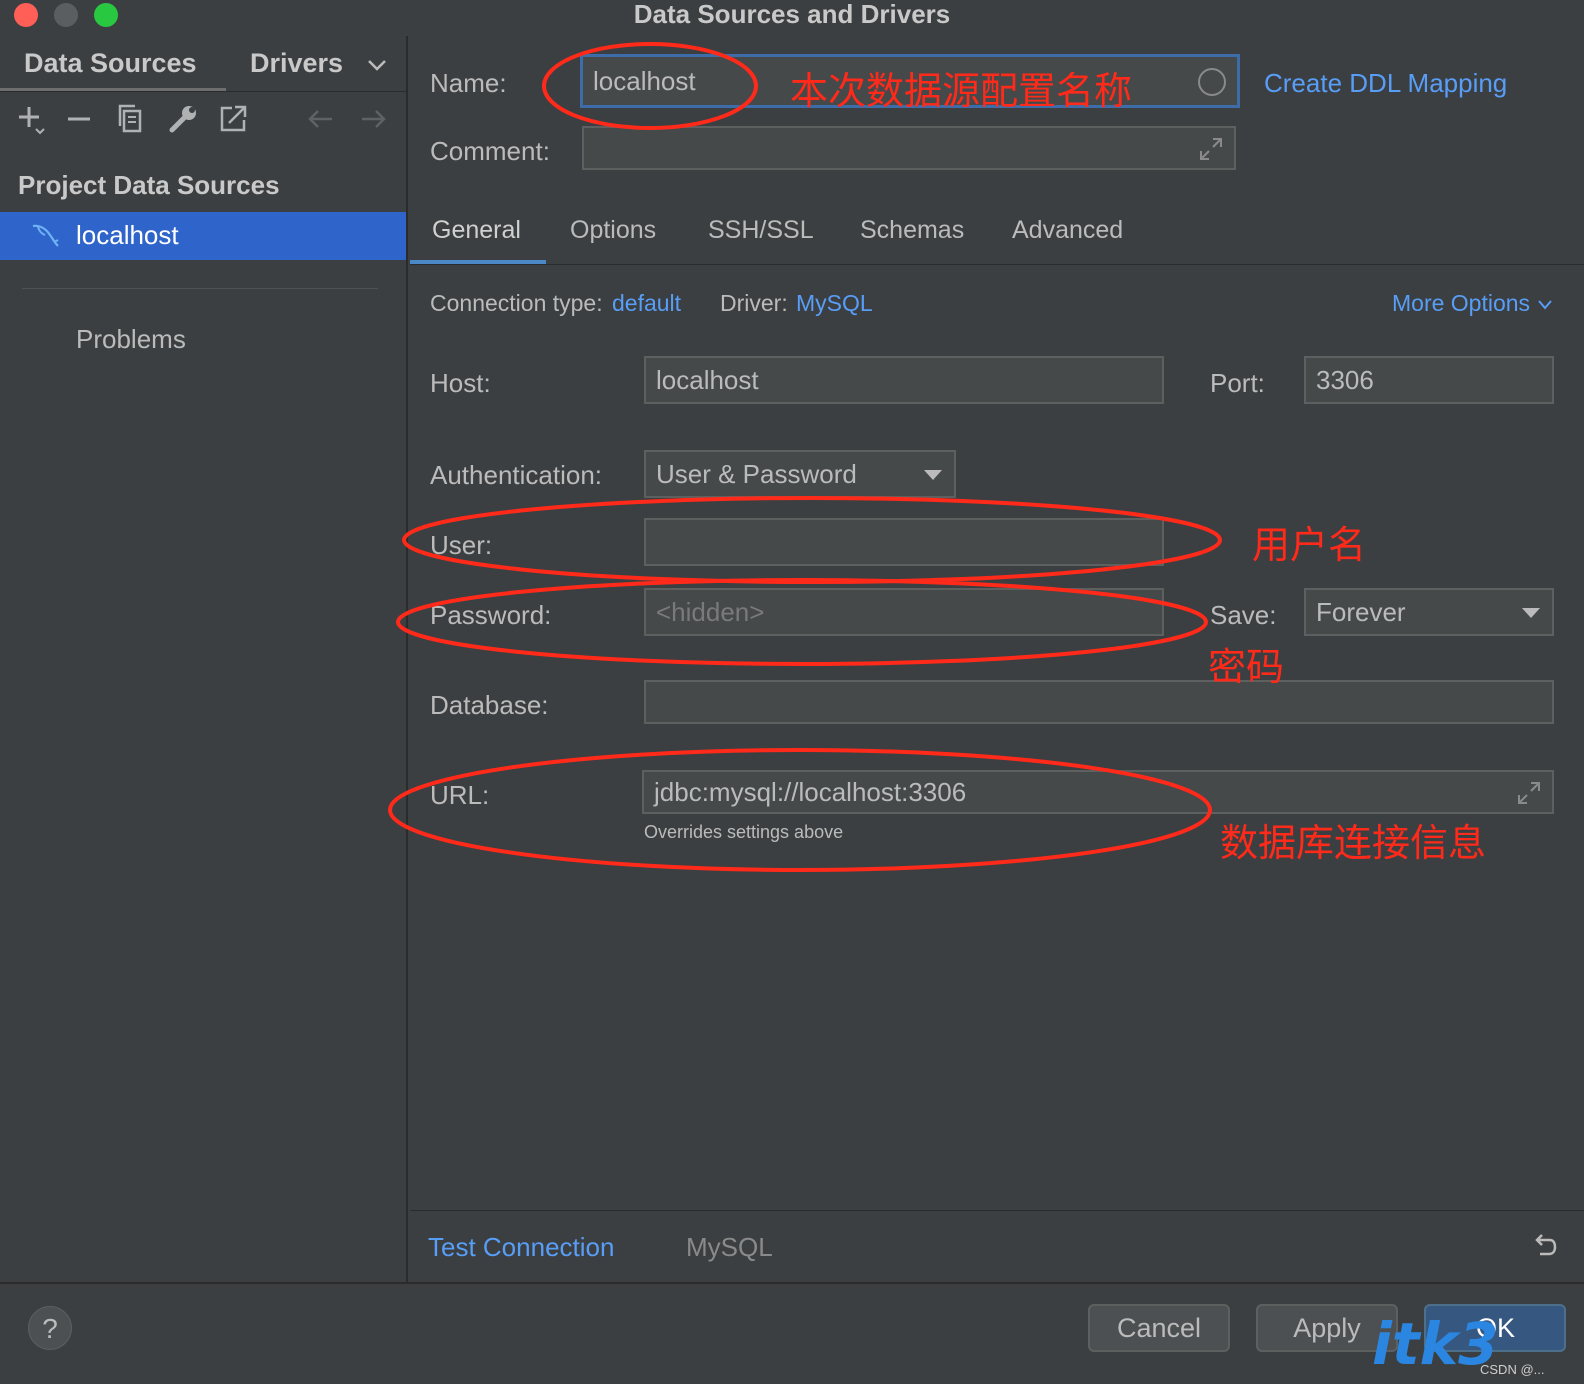 Image resolution: width=1584 pixels, height=1384 pixels. I want to click on annotation-url-text: 数据库连接信息, so click(1353, 843).